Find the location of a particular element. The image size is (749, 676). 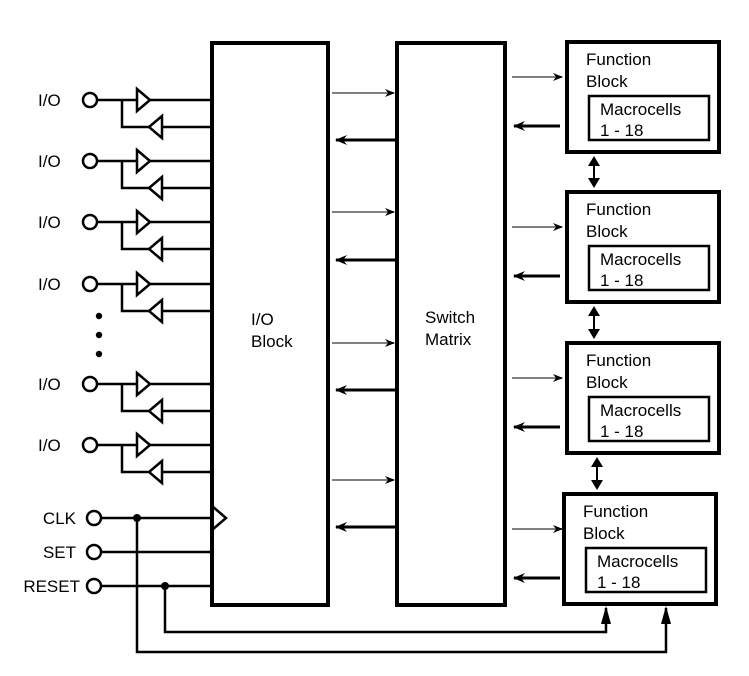

ellipsis-dots is located at coordinates (99, 335).